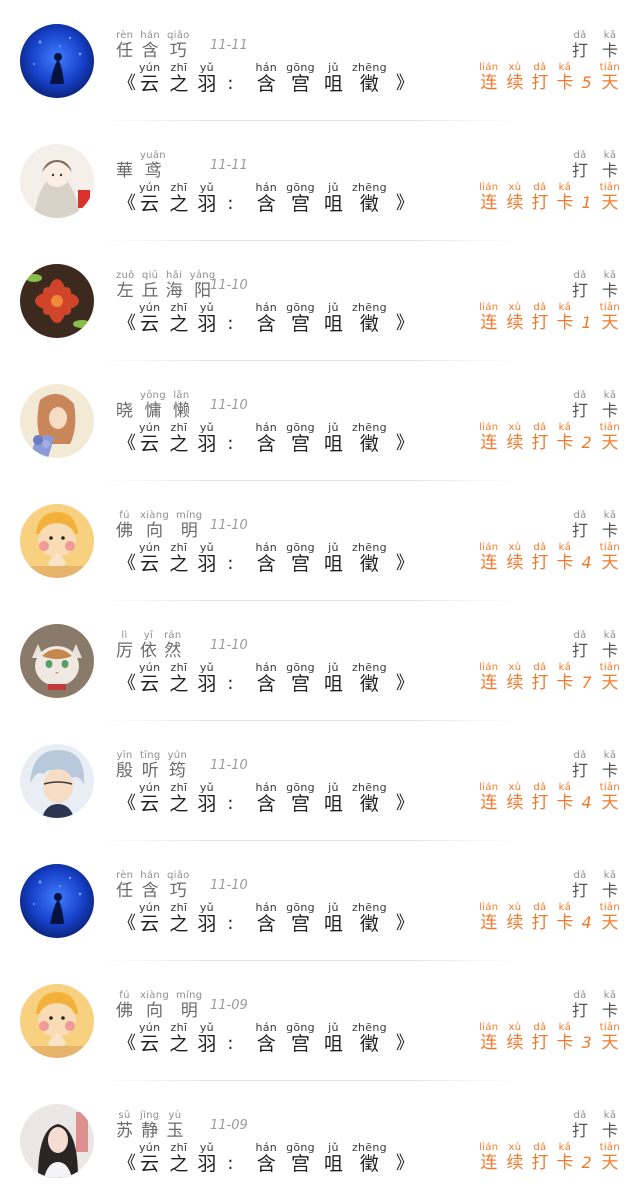  What do you see at coordinates (181, 395) in the screenshot?
I see `user-name-pinyin: lǎn` at bounding box center [181, 395].